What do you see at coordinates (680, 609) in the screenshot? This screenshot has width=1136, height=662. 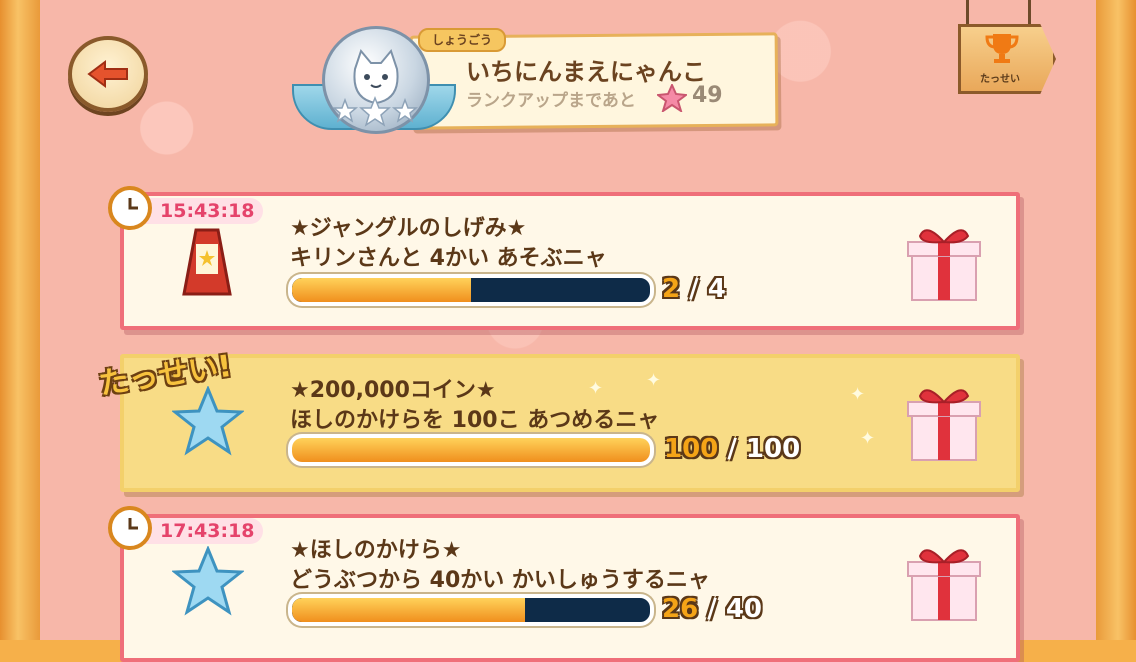 I see `progress-current-3: 26` at bounding box center [680, 609].